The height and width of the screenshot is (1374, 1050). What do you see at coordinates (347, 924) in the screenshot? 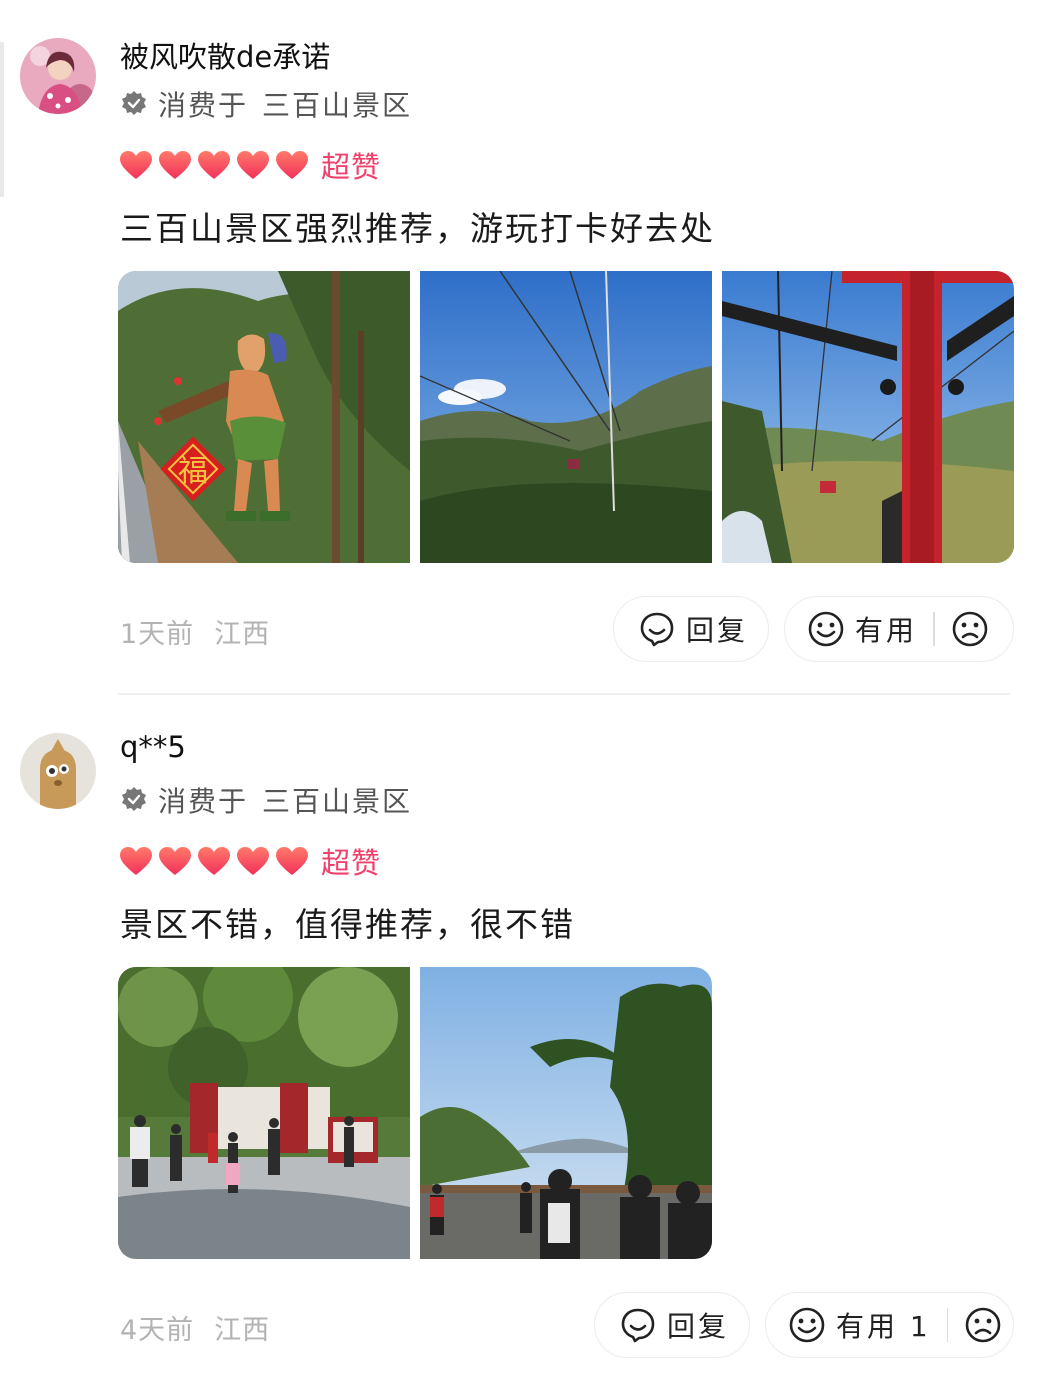
I see `review-text: 景区不错，值得推荐，很不错` at bounding box center [347, 924].